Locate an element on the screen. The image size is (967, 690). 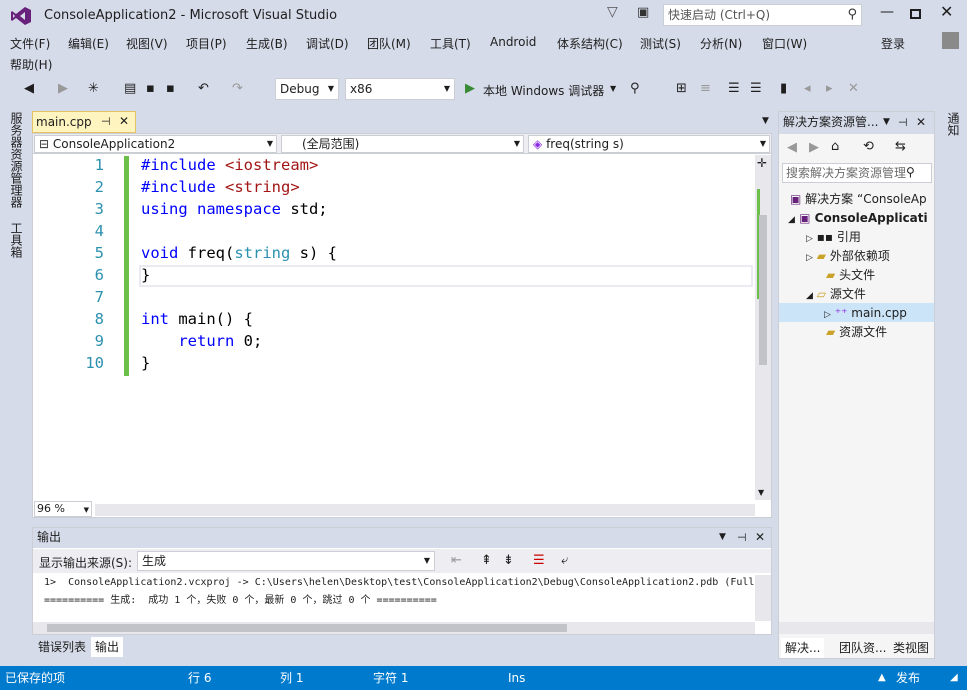
editor-horizontal-scrollbar is located at coordinates (425, 510).